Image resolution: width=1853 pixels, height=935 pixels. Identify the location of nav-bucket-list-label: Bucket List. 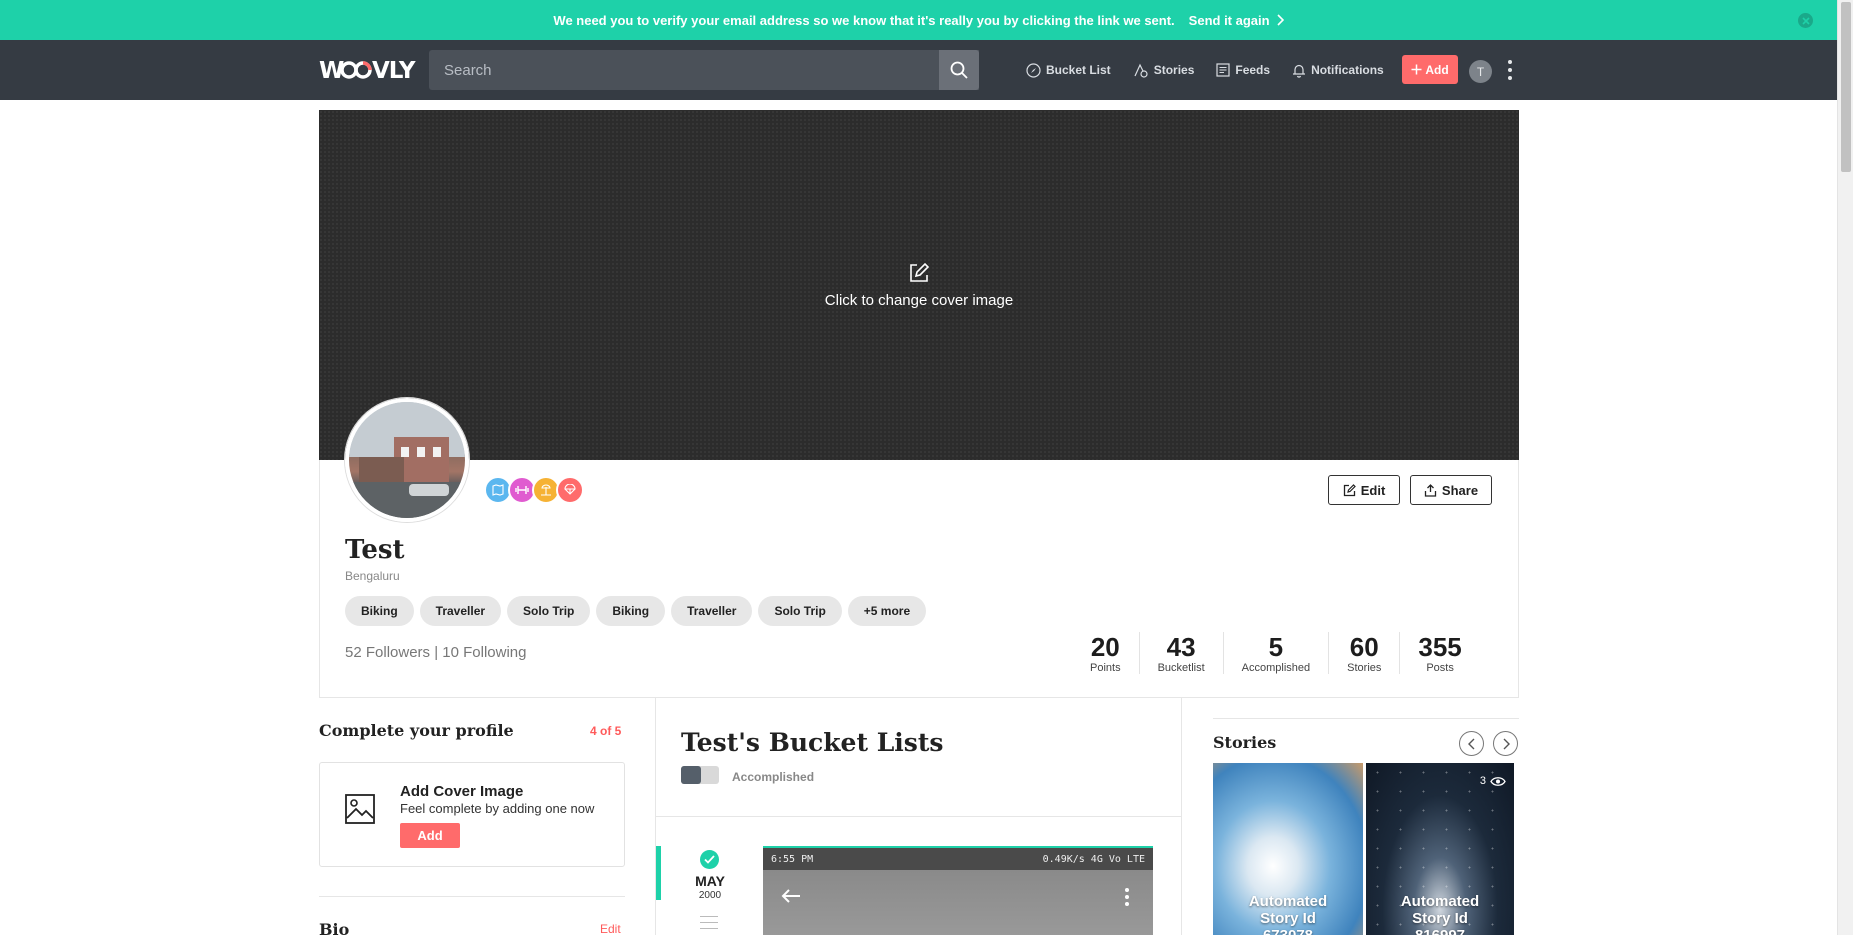
(1078, 70).